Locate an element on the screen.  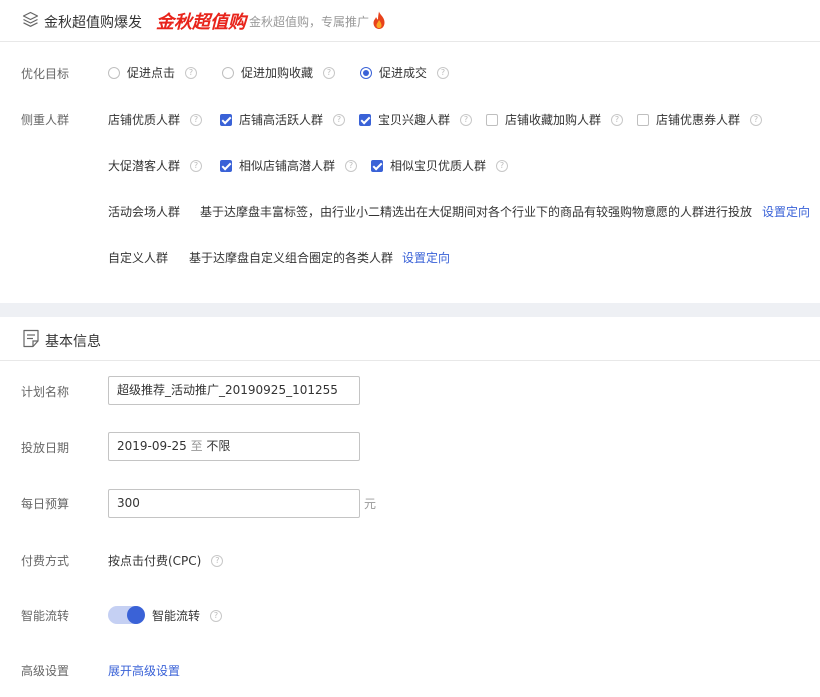
radio-promote-cart: 促进加购收藏 ? is located at coordinates (279, 72).